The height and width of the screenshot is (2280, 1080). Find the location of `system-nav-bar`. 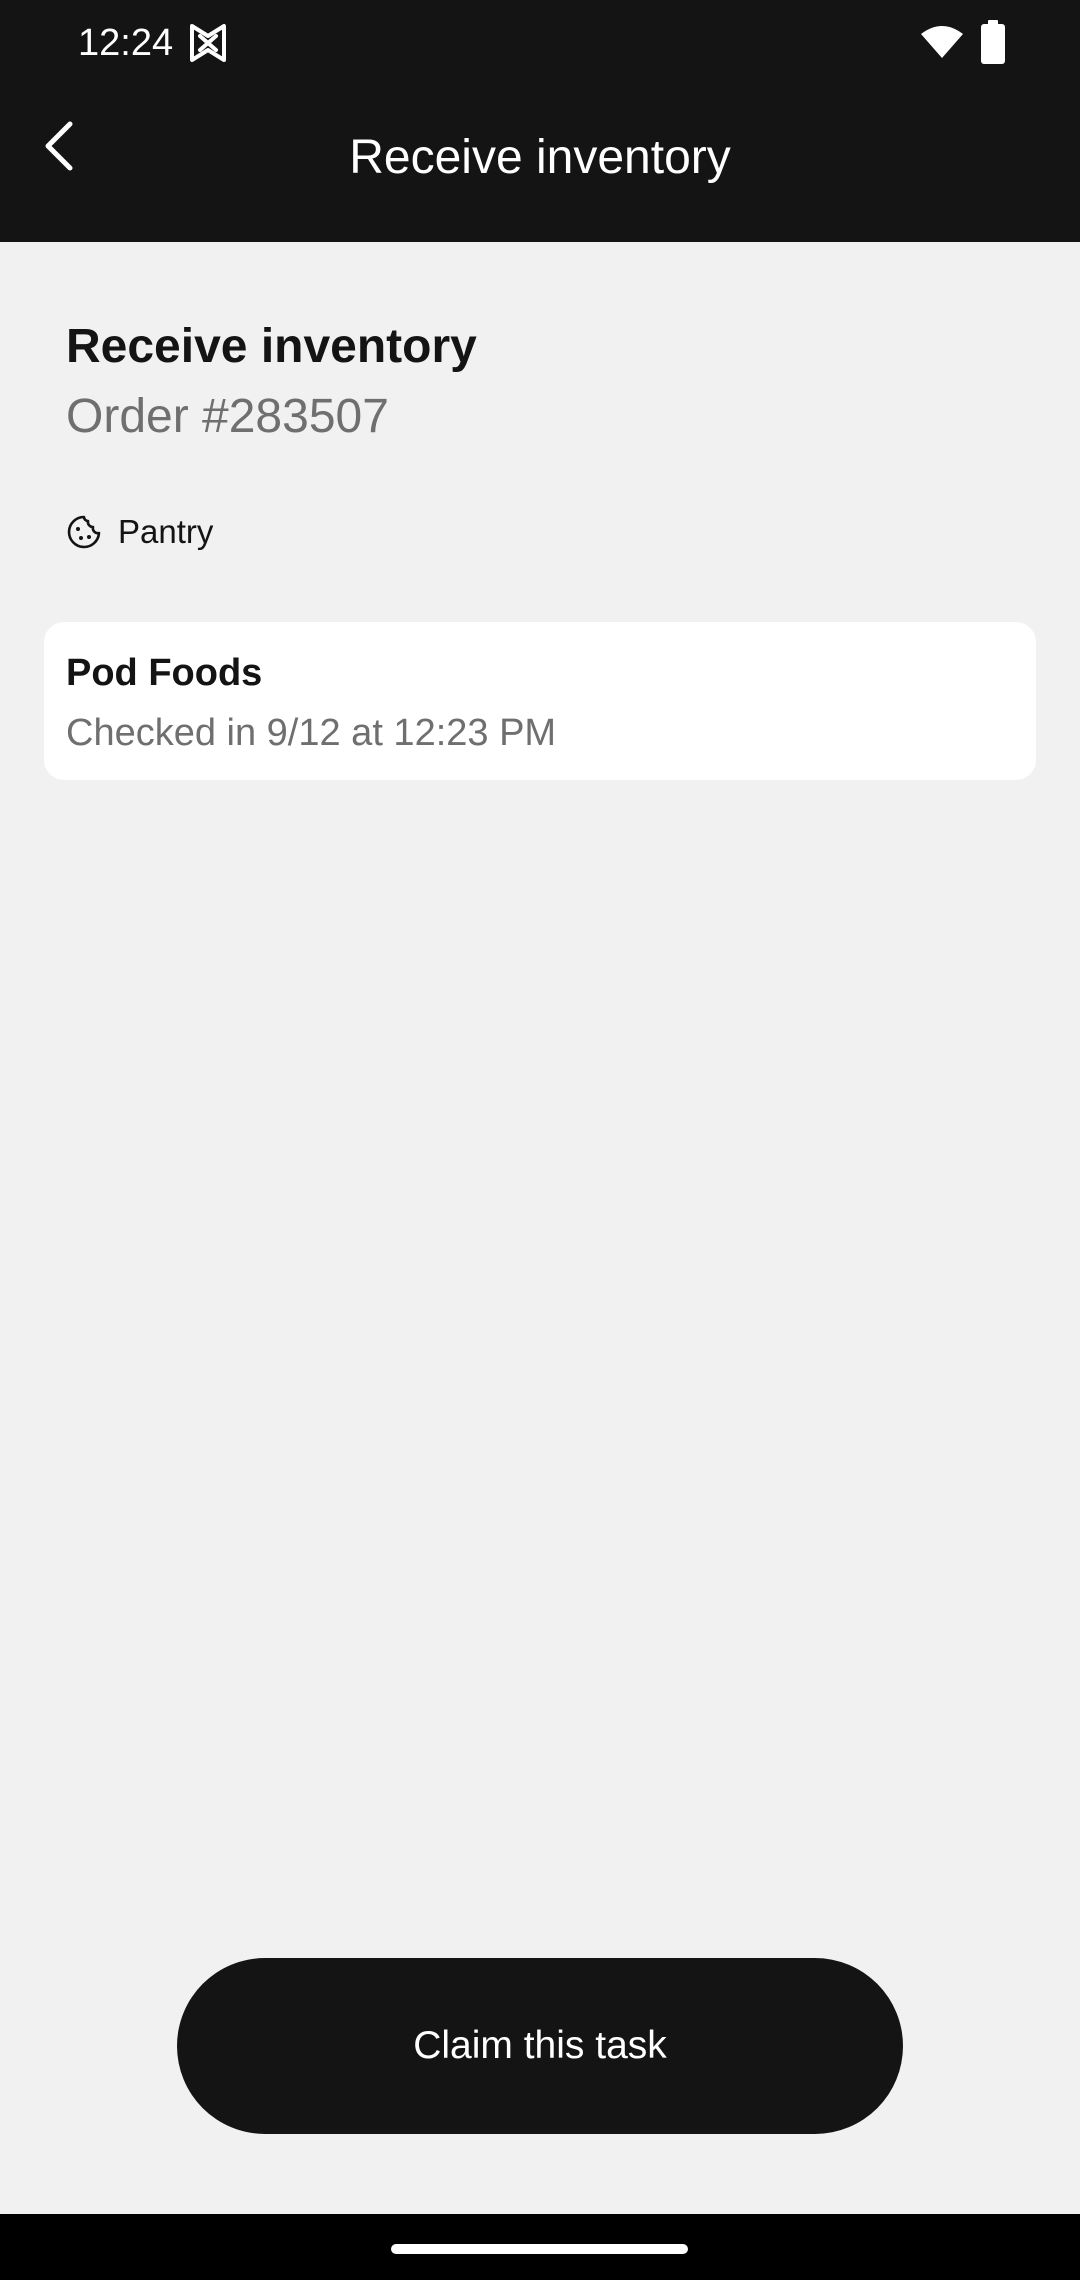

system-nav-bar is located at coordinates (540, 2247).